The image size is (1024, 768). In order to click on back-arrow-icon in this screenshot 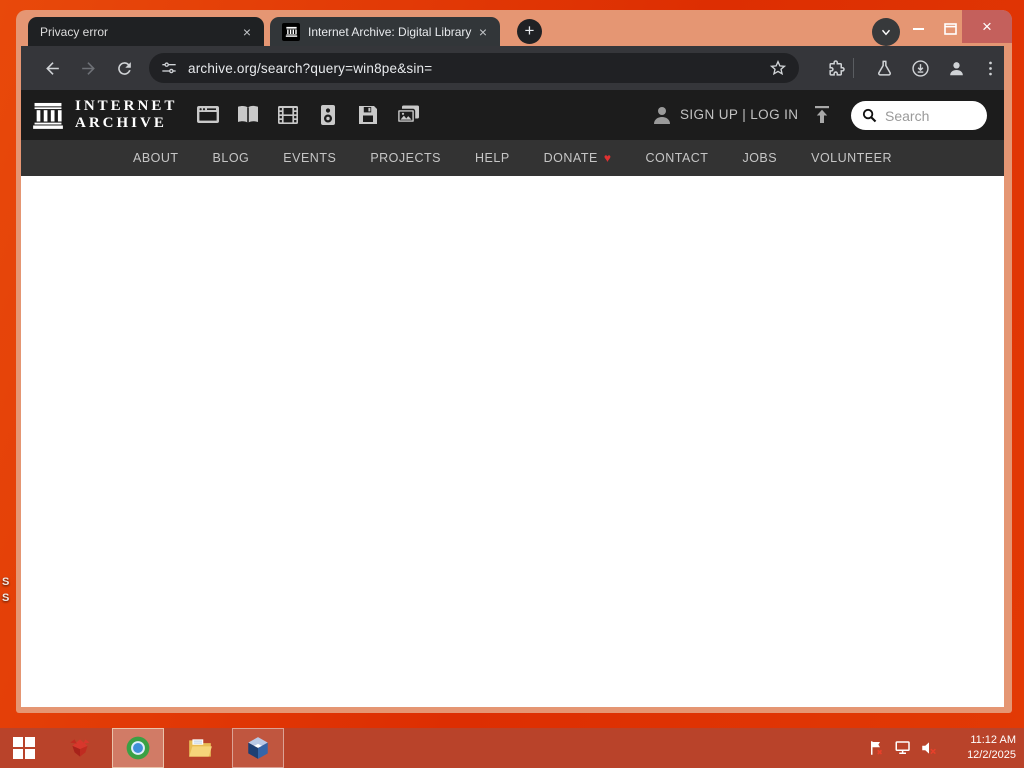, I will do `click(52, 68)`.